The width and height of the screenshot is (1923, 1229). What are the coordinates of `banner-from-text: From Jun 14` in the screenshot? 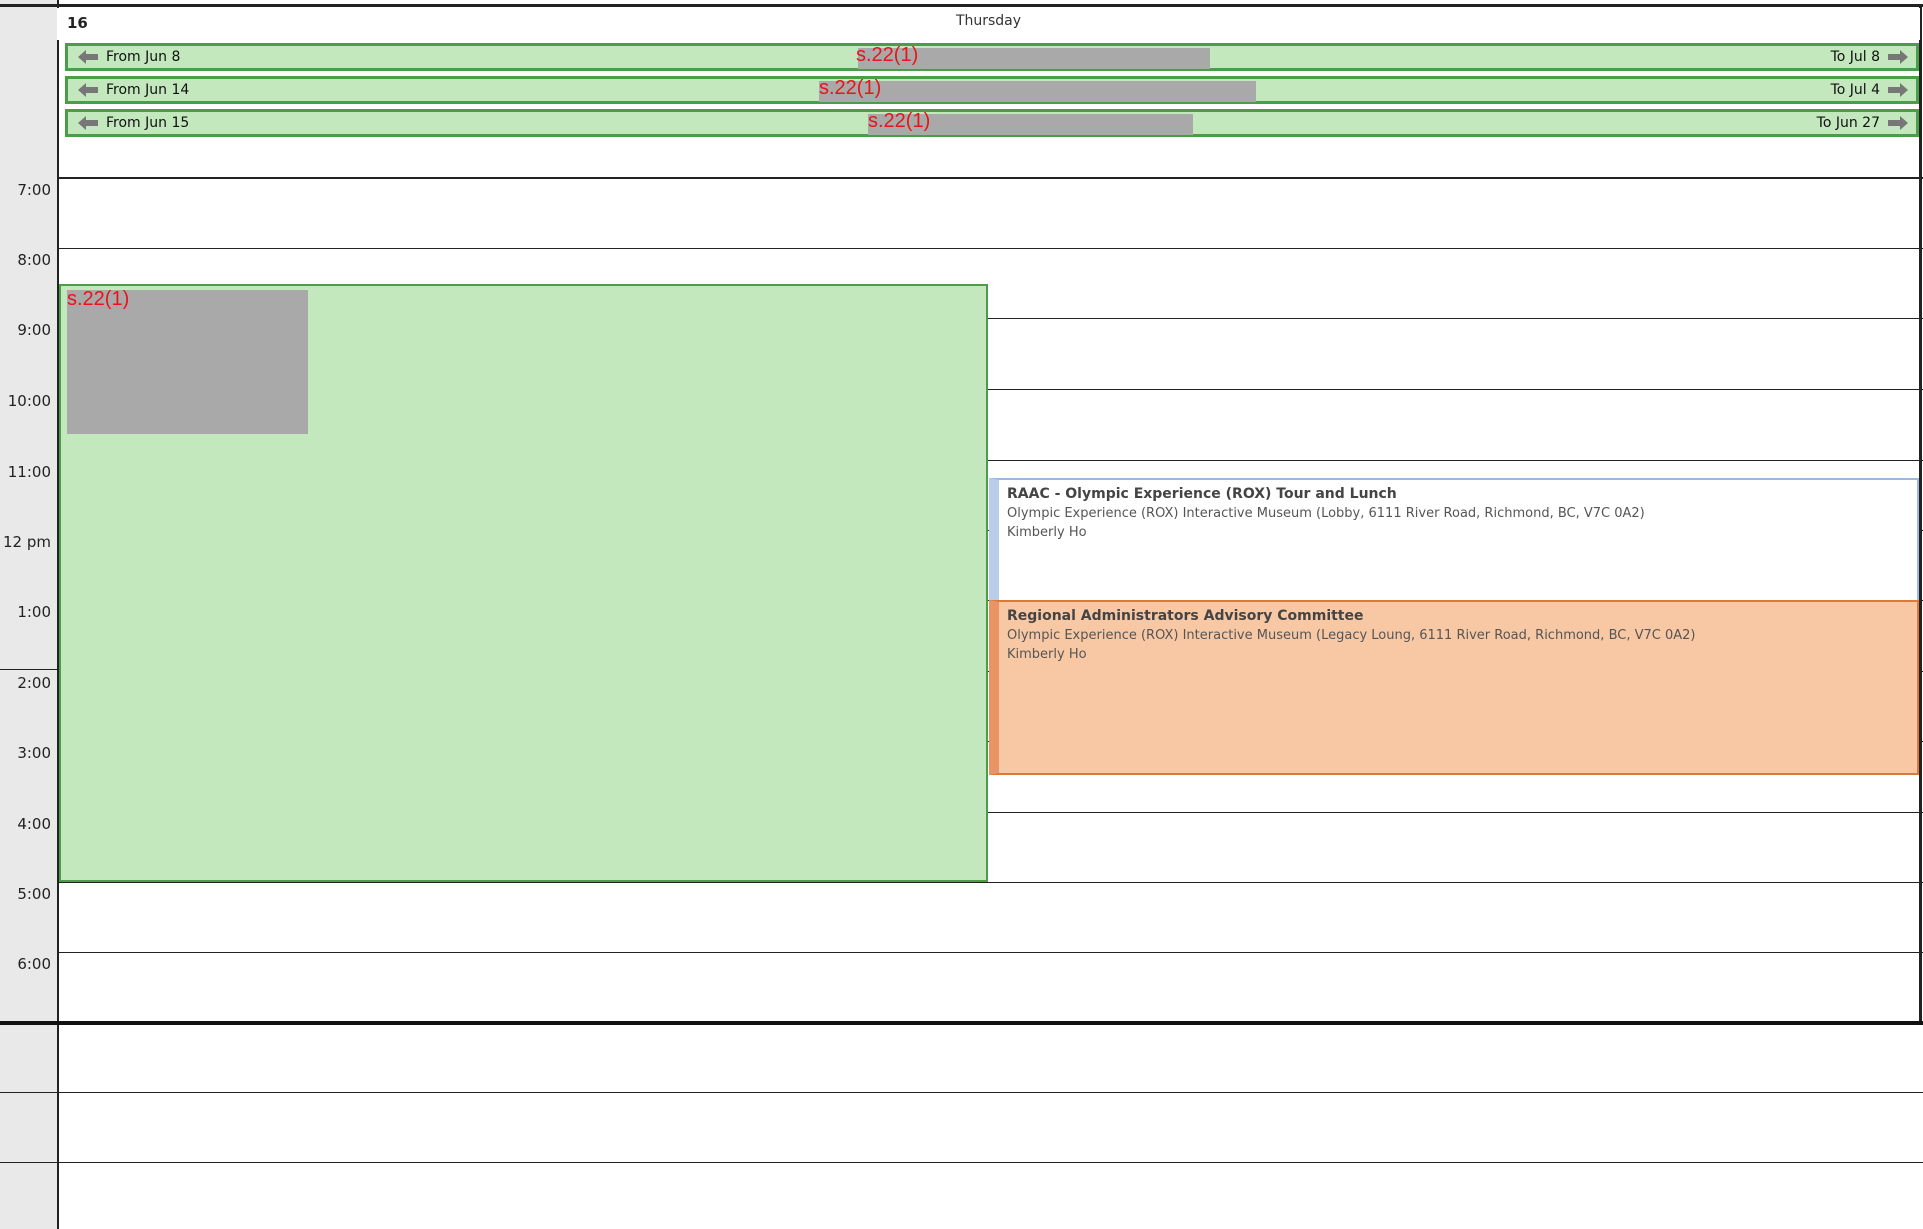 It's located at (148, 90).